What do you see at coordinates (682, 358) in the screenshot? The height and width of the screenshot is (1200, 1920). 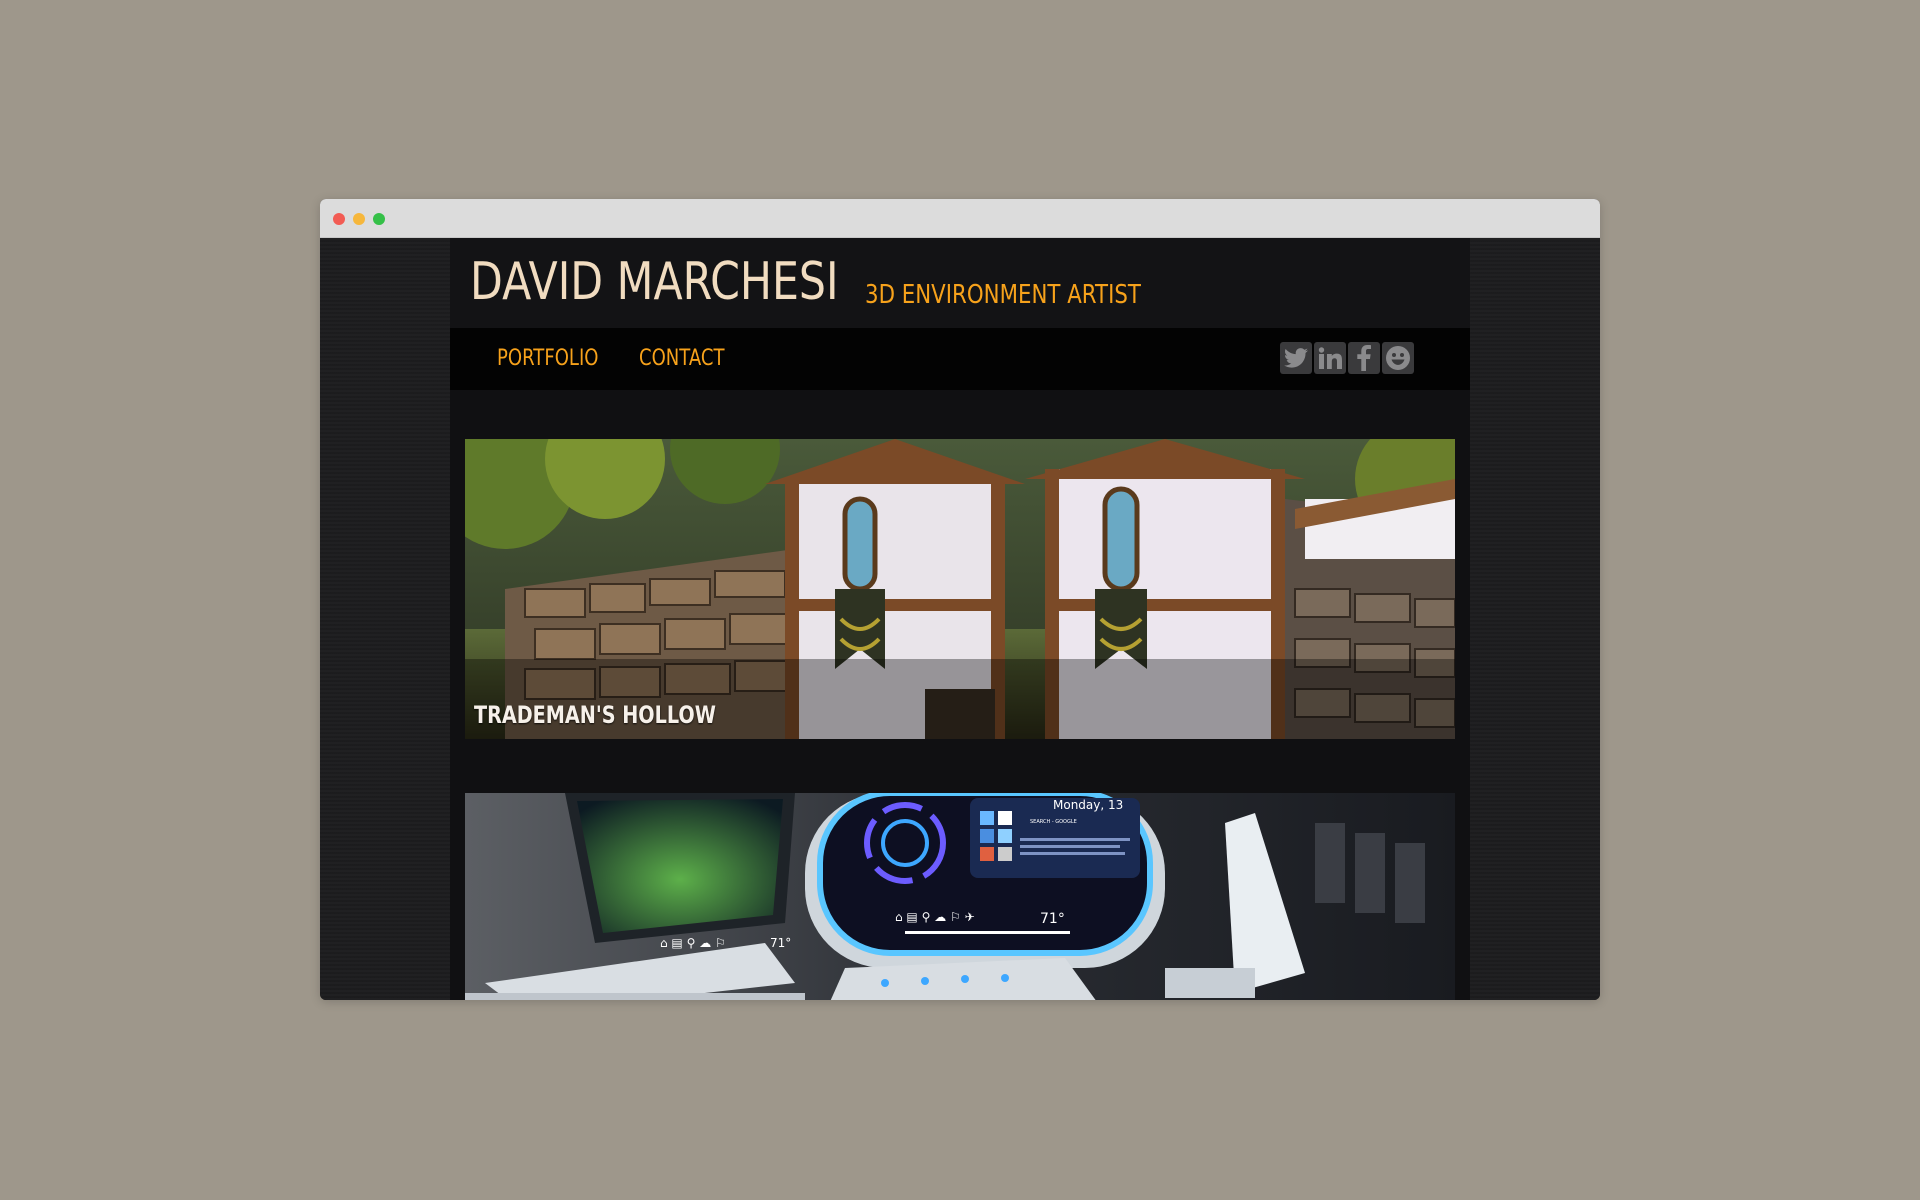 I see `nav-contact-link: CONTACT` at bounding box center [682, 358].